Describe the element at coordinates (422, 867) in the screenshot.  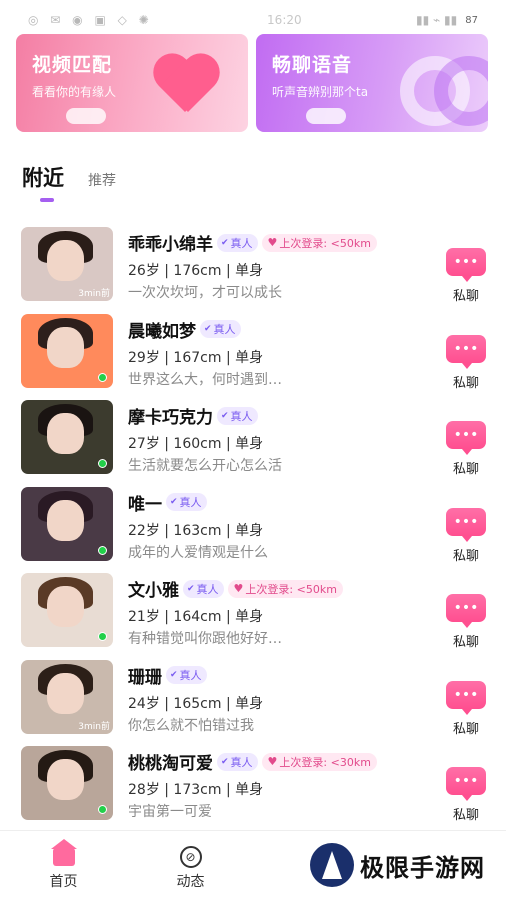
I see `watermark-text: 极限手游网` at that location.